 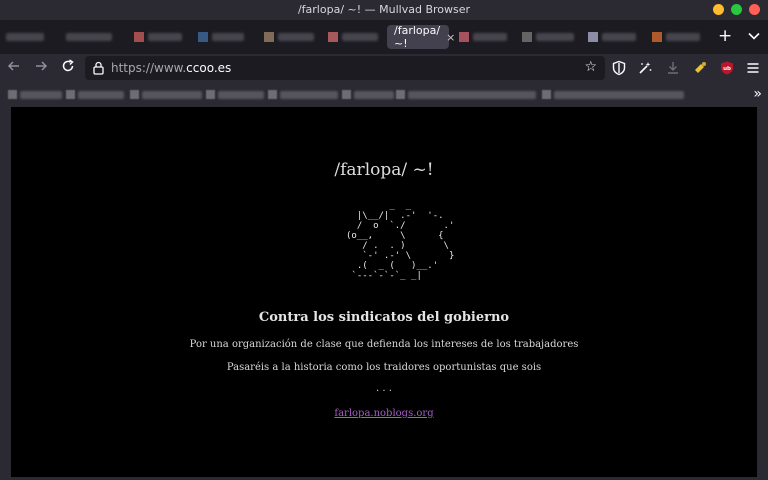 I want to click on svg-text: ub, so click(x=727, y=69).